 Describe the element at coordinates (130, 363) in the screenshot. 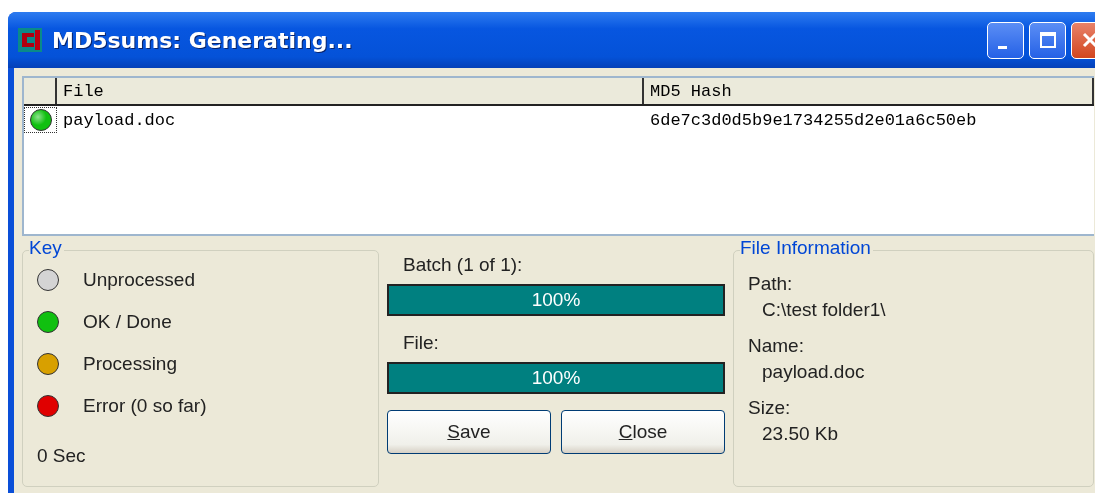

I see `key-label: Processing` at that location.